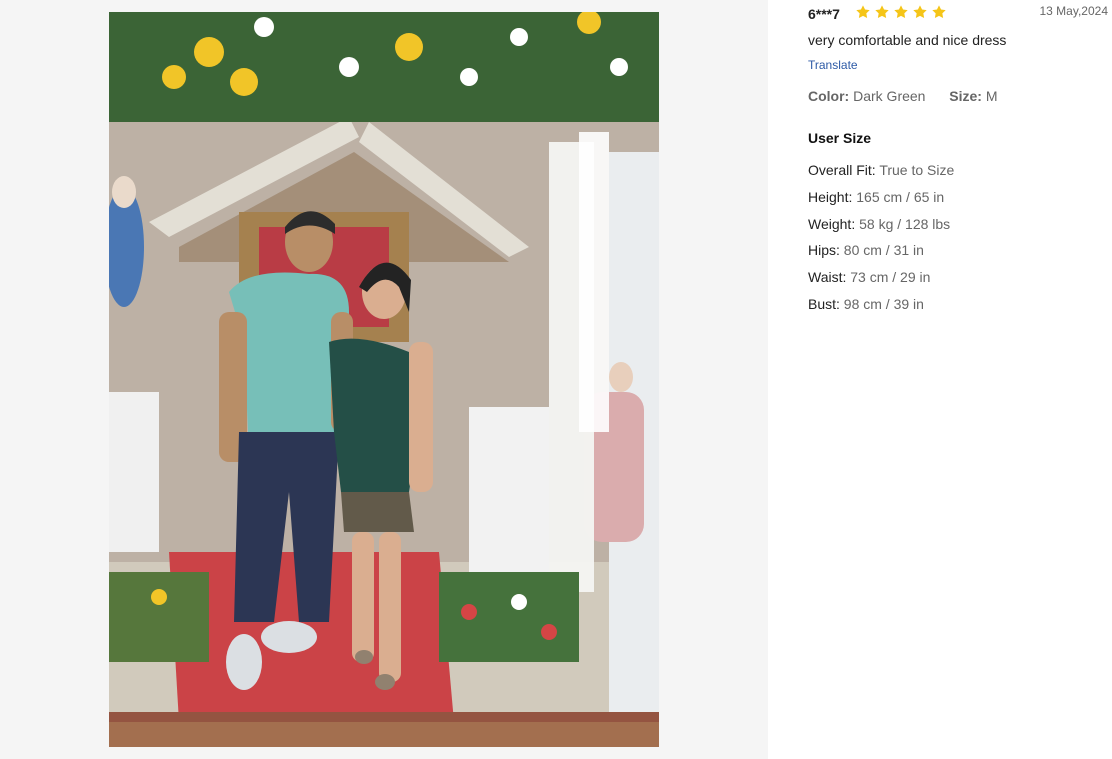 The width and height of the screenshot is (1112, 759). What do you see at coordinates (907, 40) in the screenshot?
I see `review-comment: very comfortable and nice dress` at bounding box center [907, 40].